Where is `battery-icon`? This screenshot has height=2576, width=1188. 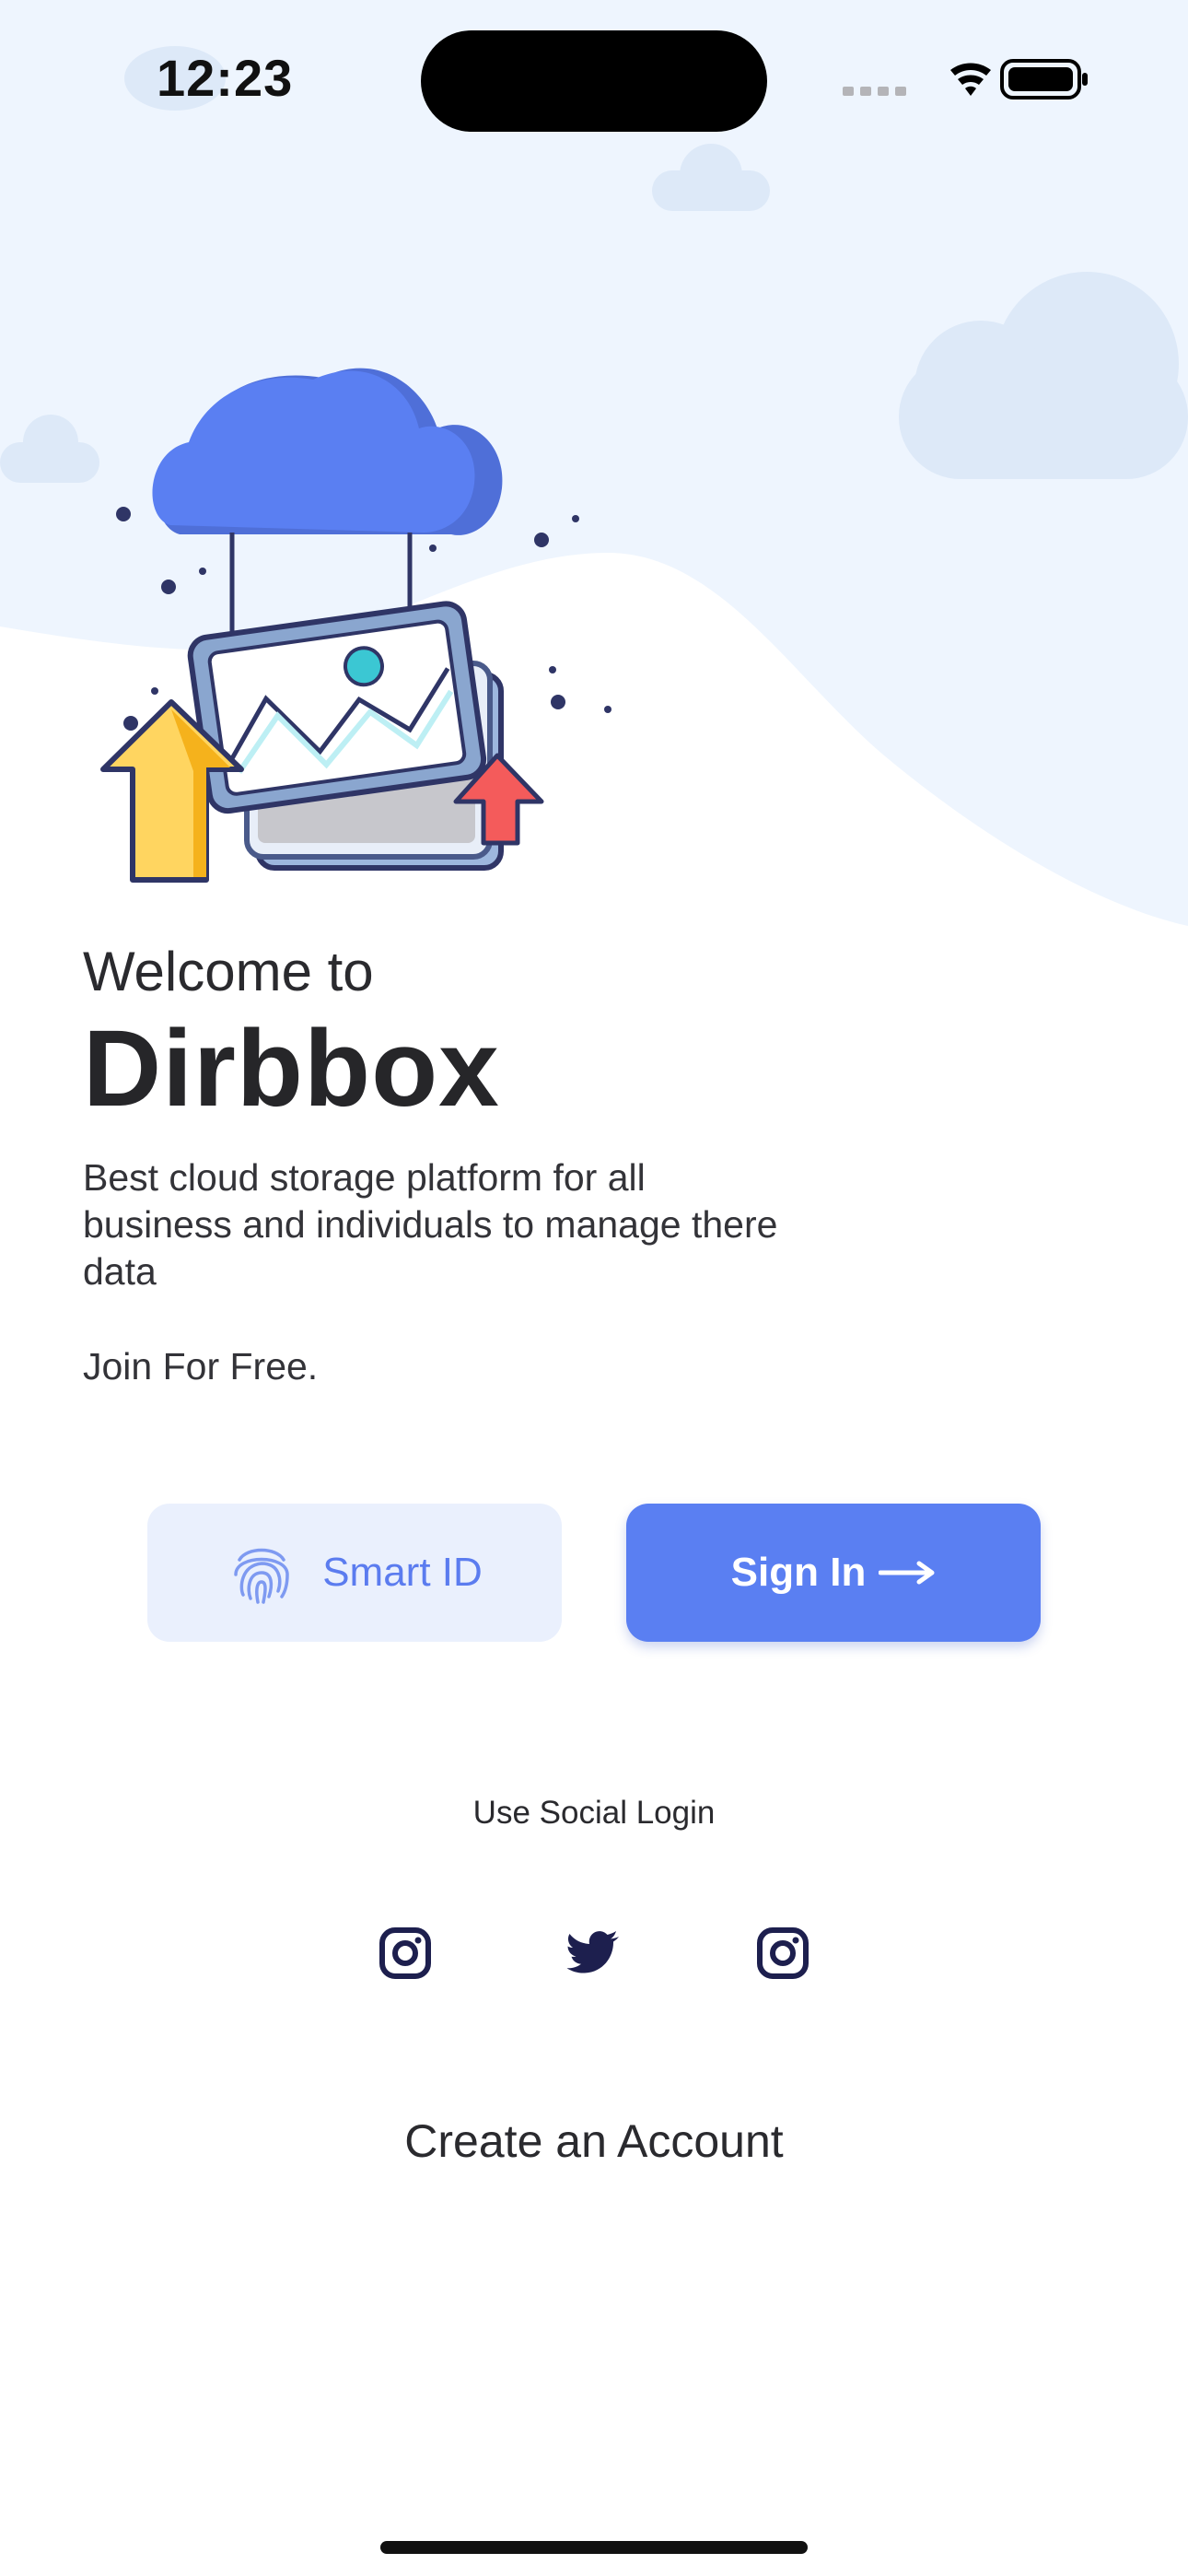 battery-icon is located at coordinates (1044, 79).